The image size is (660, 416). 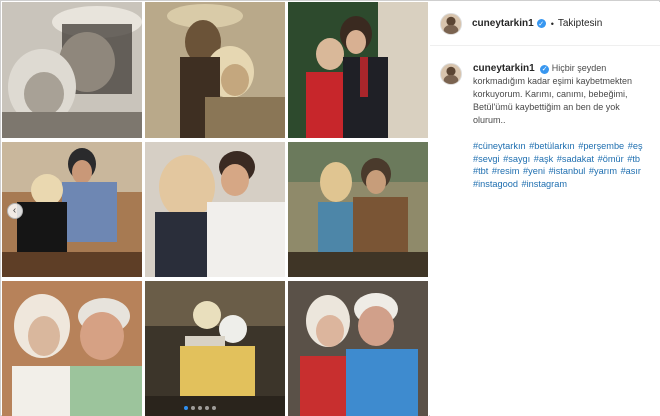 What do you see at coordinates (633, 159) in the screenshot?
I see `hashtag-link: #tb` at bounding box center [633, 159].